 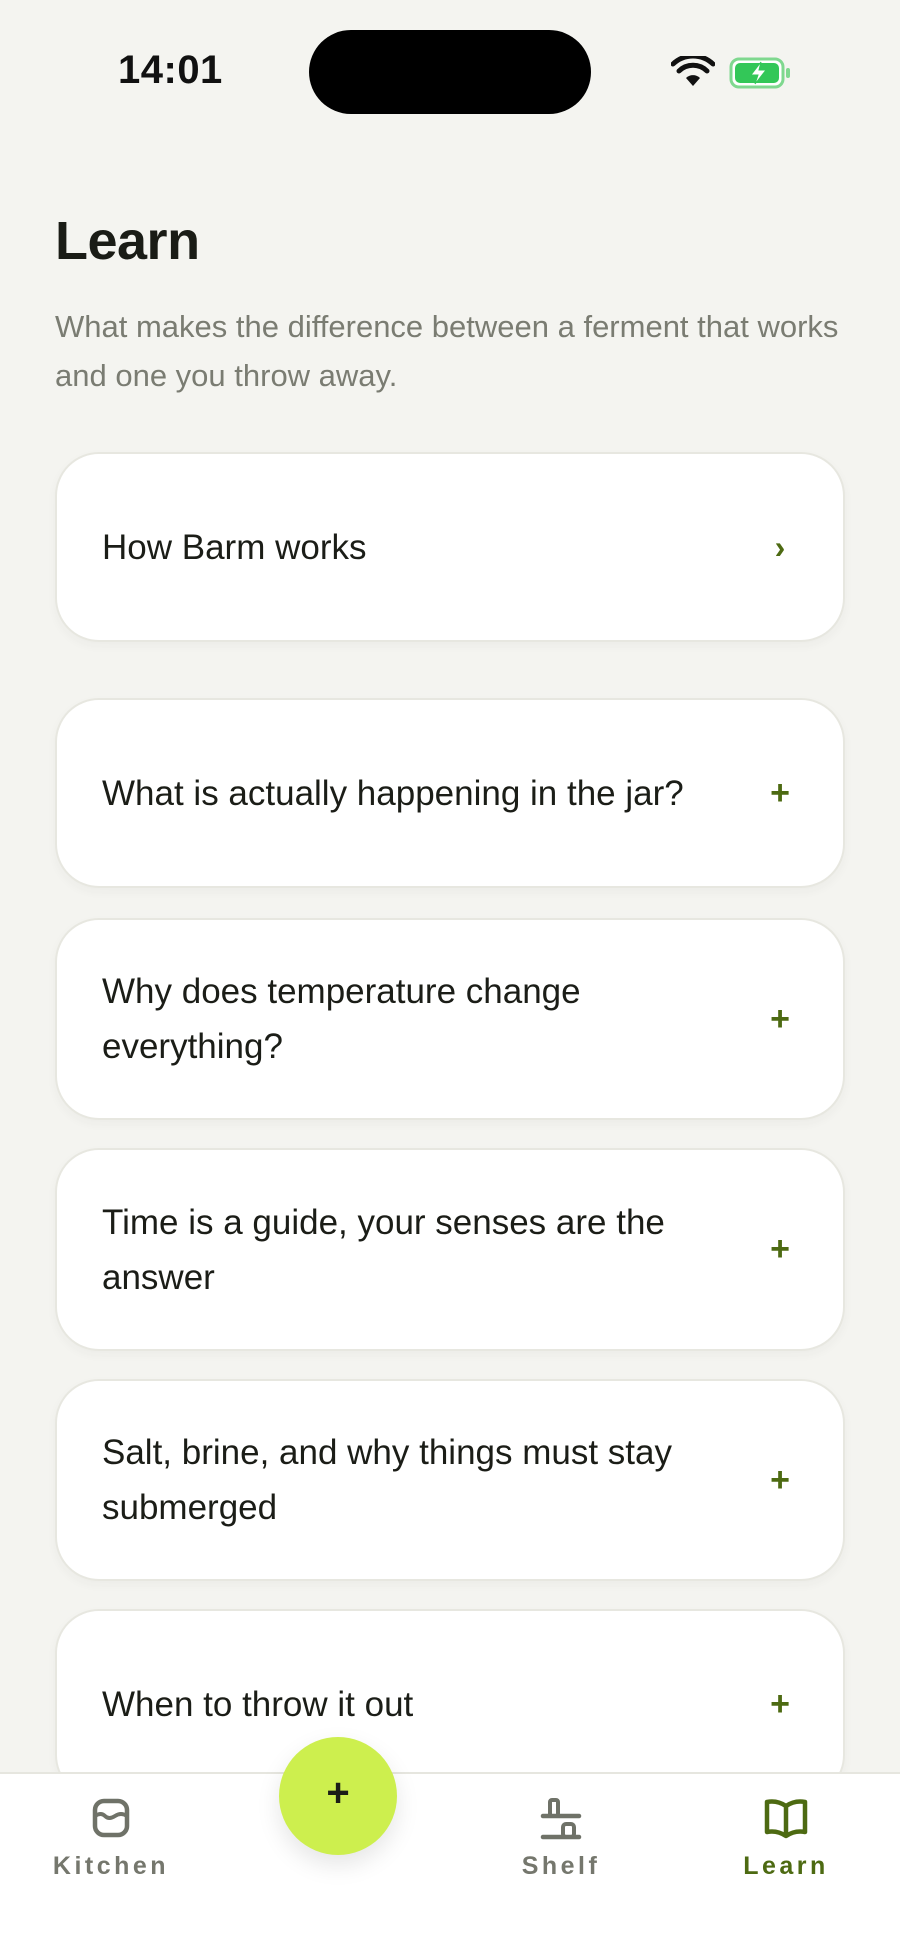 I want to click on card-label: When to throw it out, so click(x=258, y=1704).